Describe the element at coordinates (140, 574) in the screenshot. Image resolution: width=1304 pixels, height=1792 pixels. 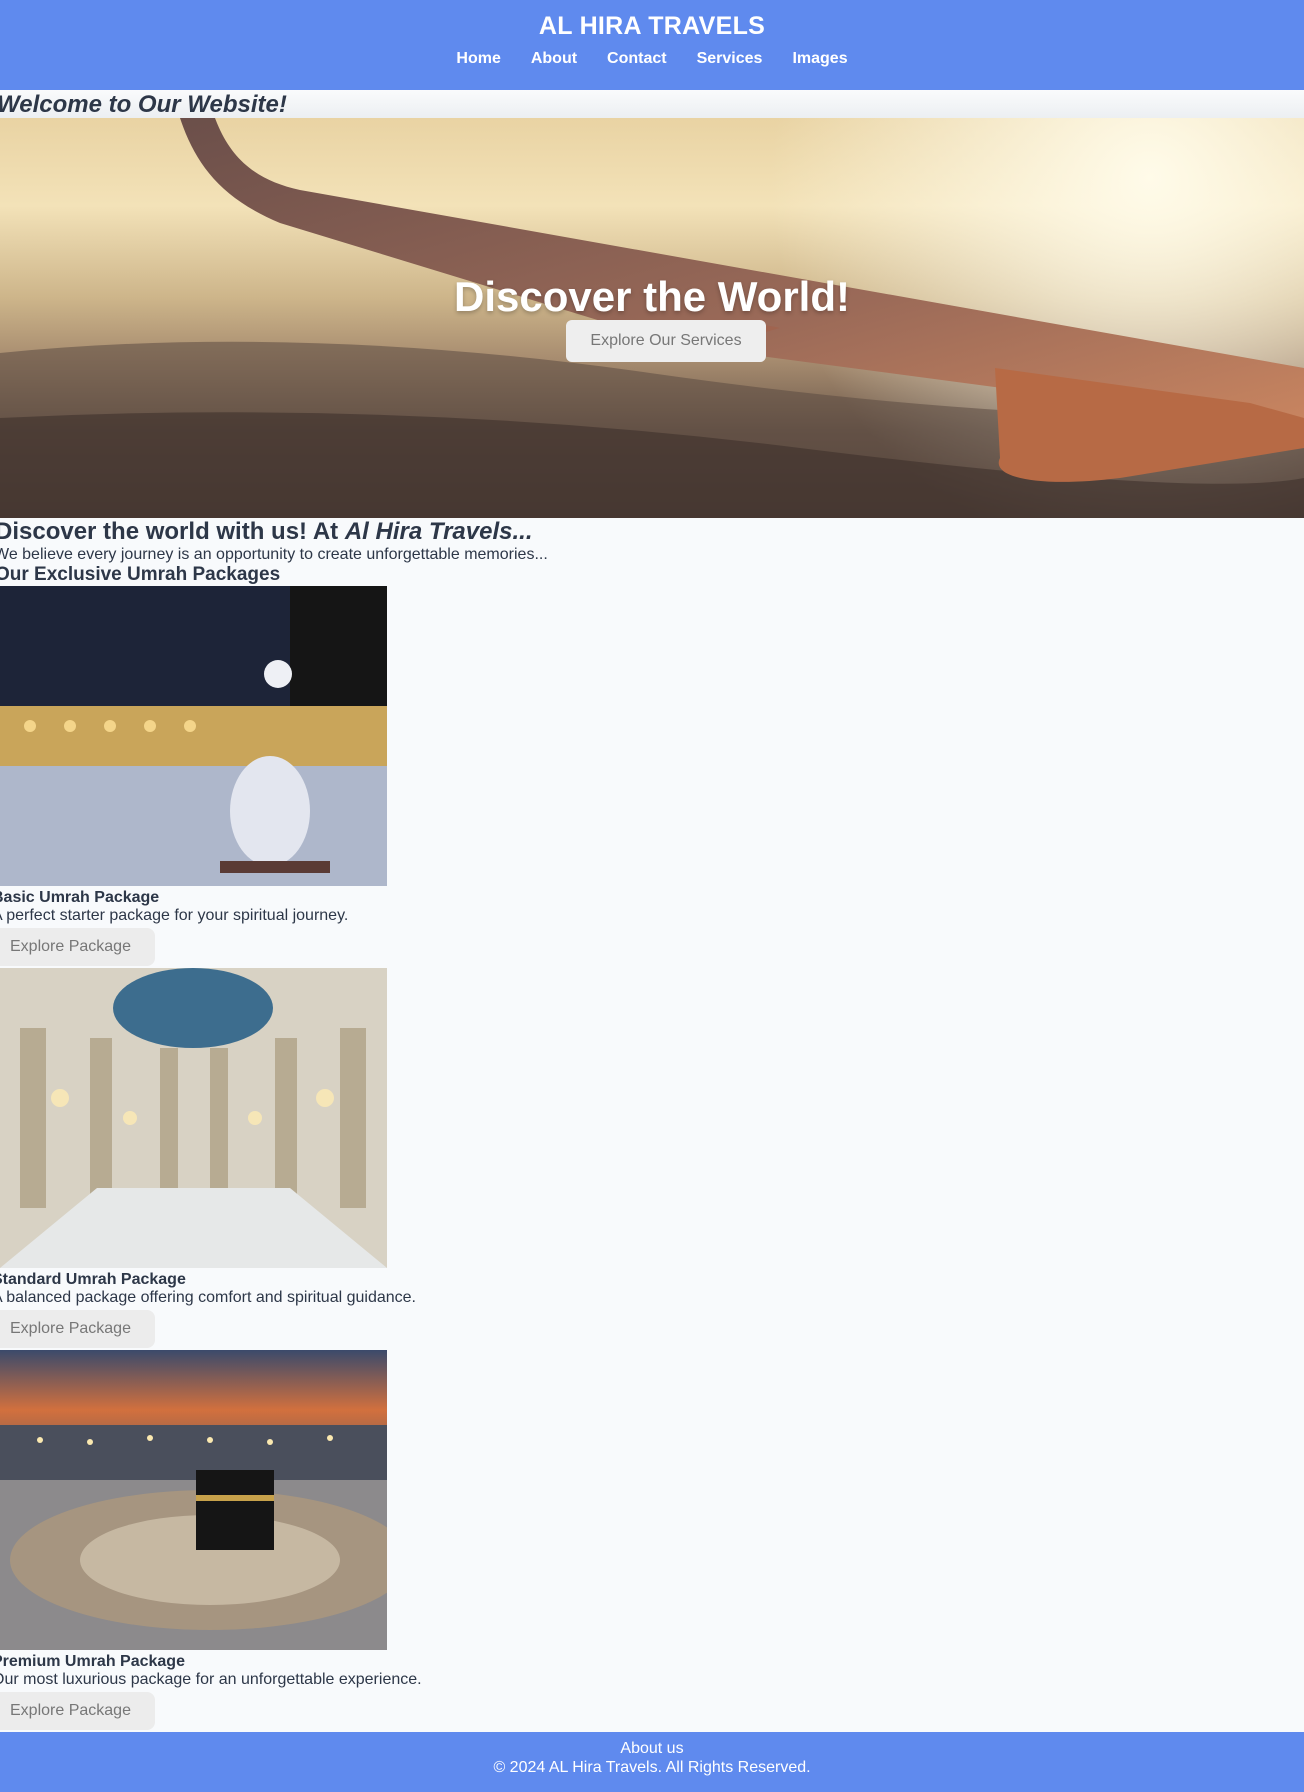
I see `packages-heading: Our Exclusive Umrah Packages` at that location.